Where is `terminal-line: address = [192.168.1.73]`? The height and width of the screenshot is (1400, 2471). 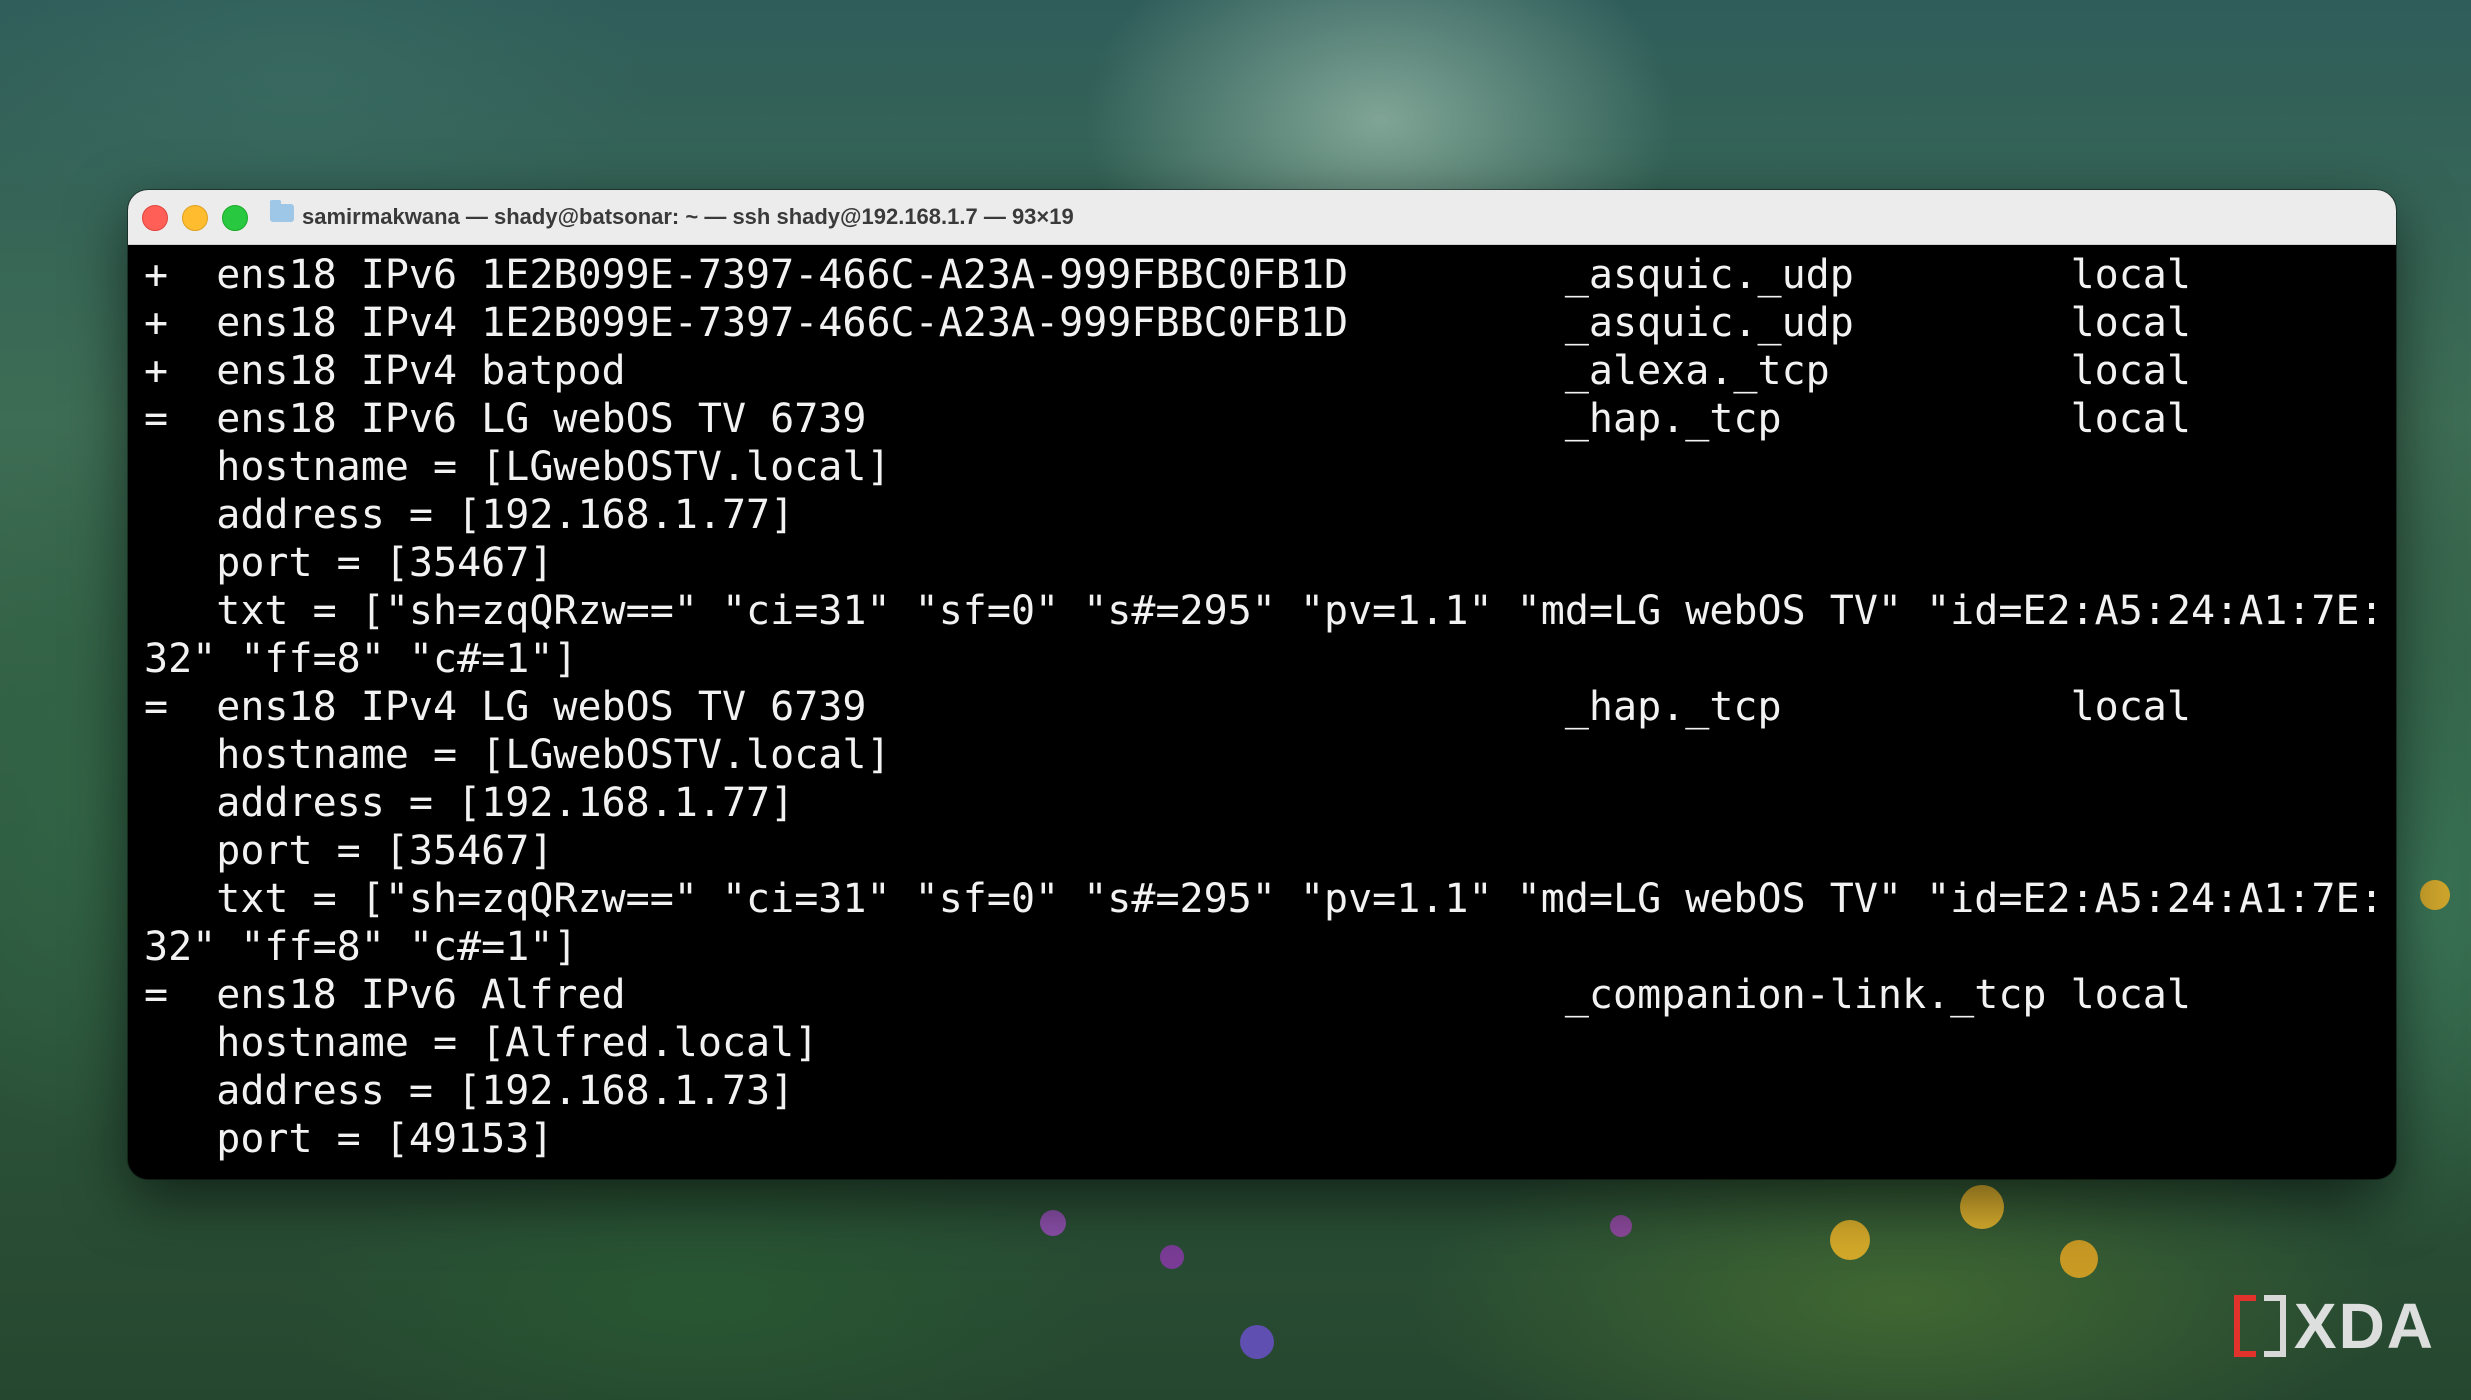 terminal-line: address = [192.168.1.73] is located at coordinates (469, 1091).